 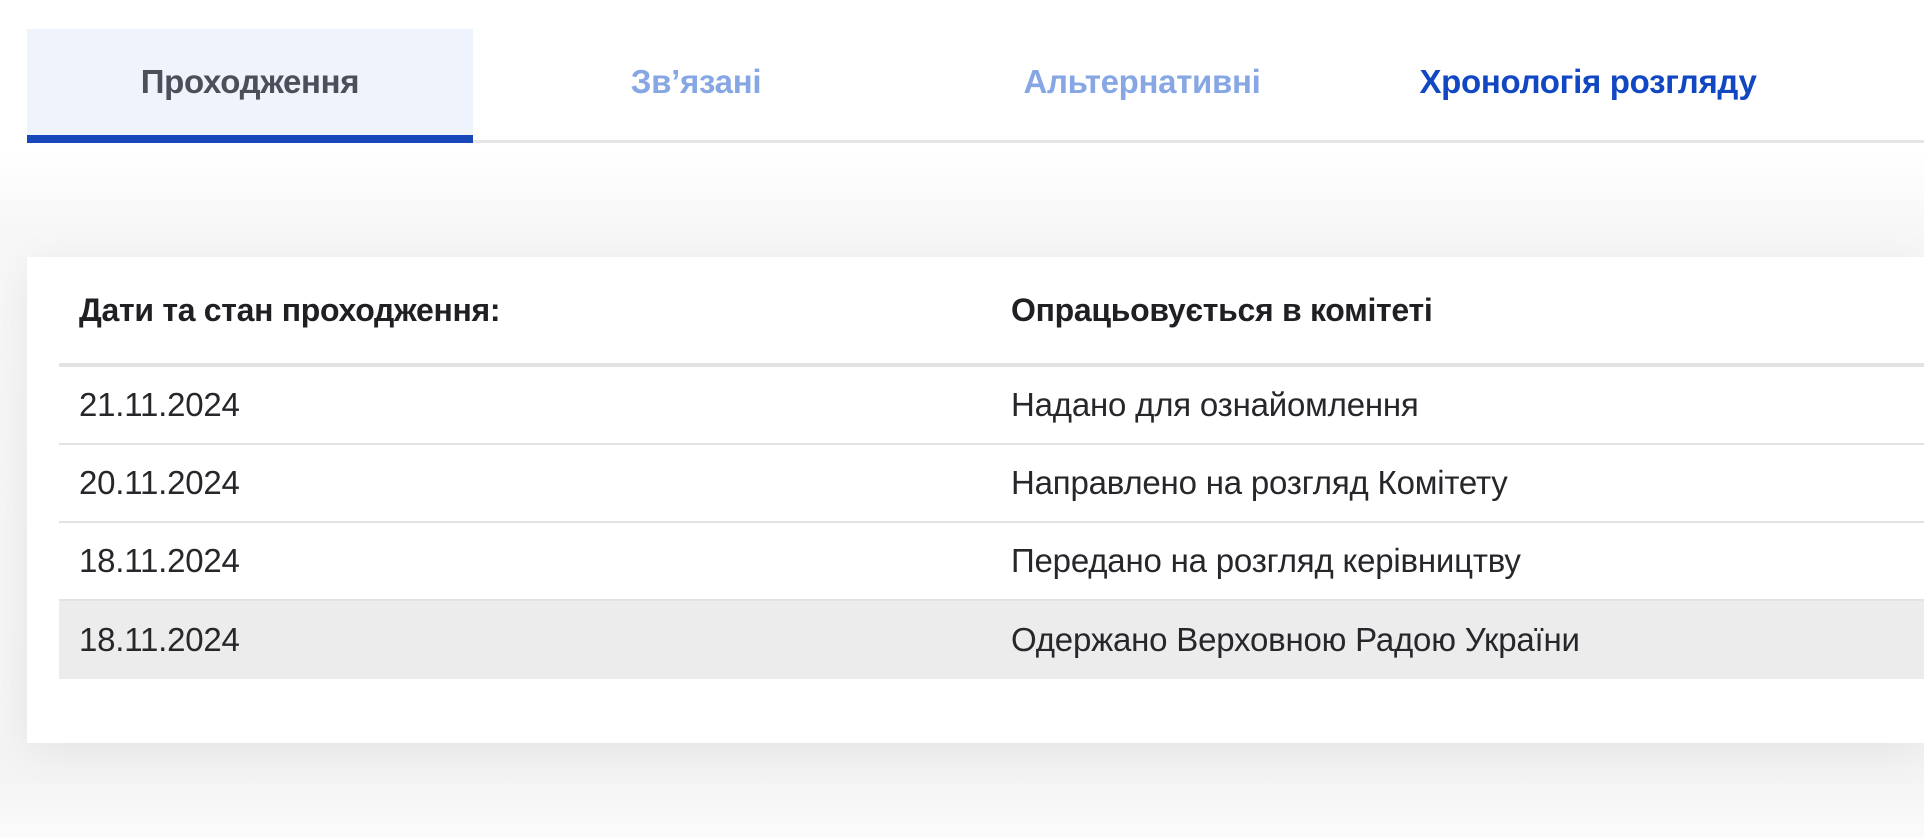 I want to click on tab-alternative: Альтернативні, so click(x=1142, y=84).